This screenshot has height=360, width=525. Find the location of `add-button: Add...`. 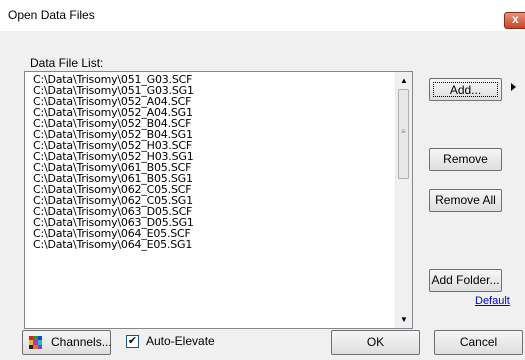

add-button: Add... is located at coordinates (465, 89).